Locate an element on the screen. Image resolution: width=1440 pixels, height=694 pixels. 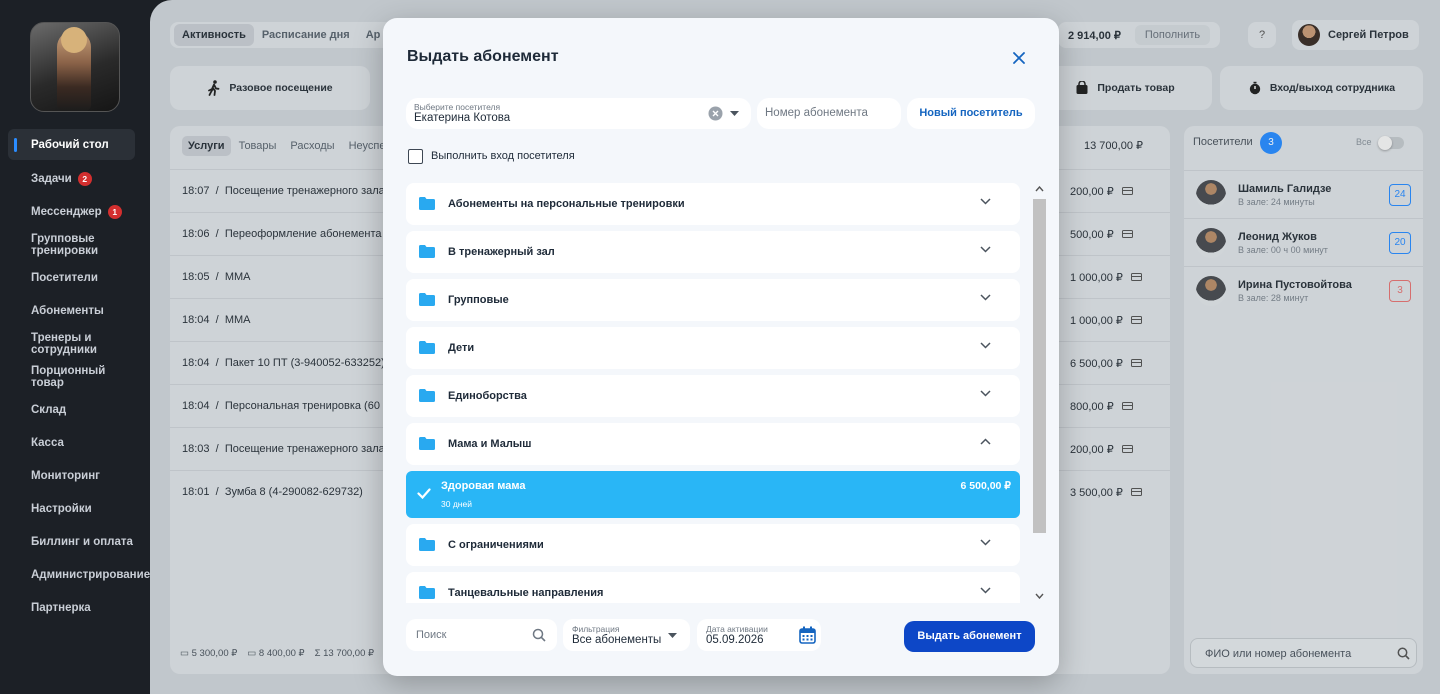
sidebar-item-tasks: Задачи 2 is located at coordinates (71, 178).